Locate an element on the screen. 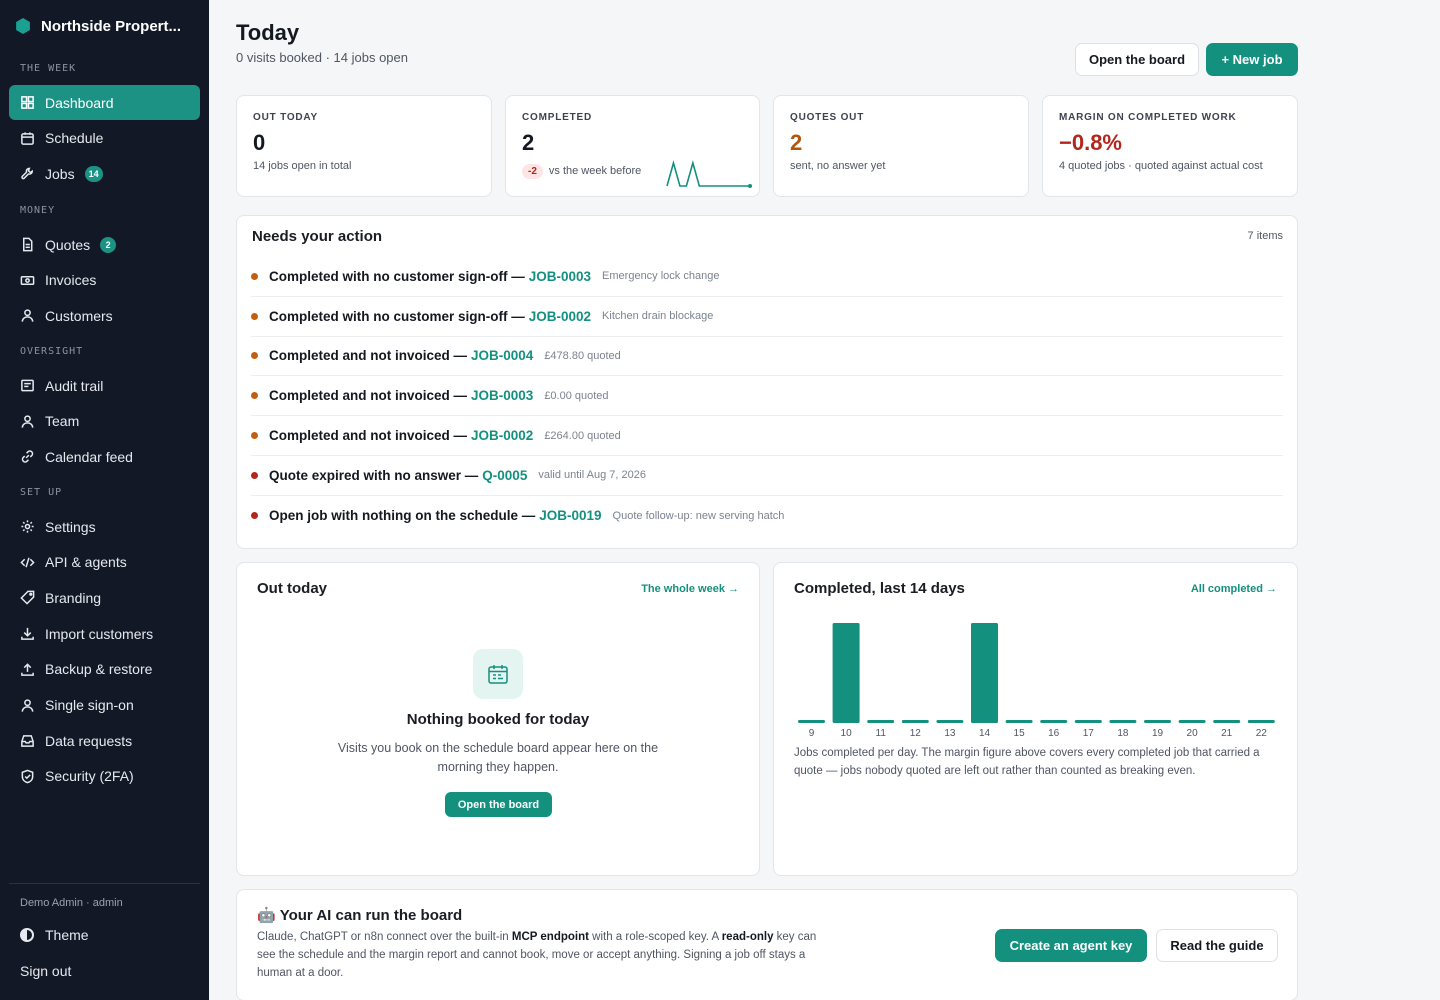 This screenshot has width=1440, height=1000. ai-body-emphasis: MCP endpoint is located at coordinates (550, 937).